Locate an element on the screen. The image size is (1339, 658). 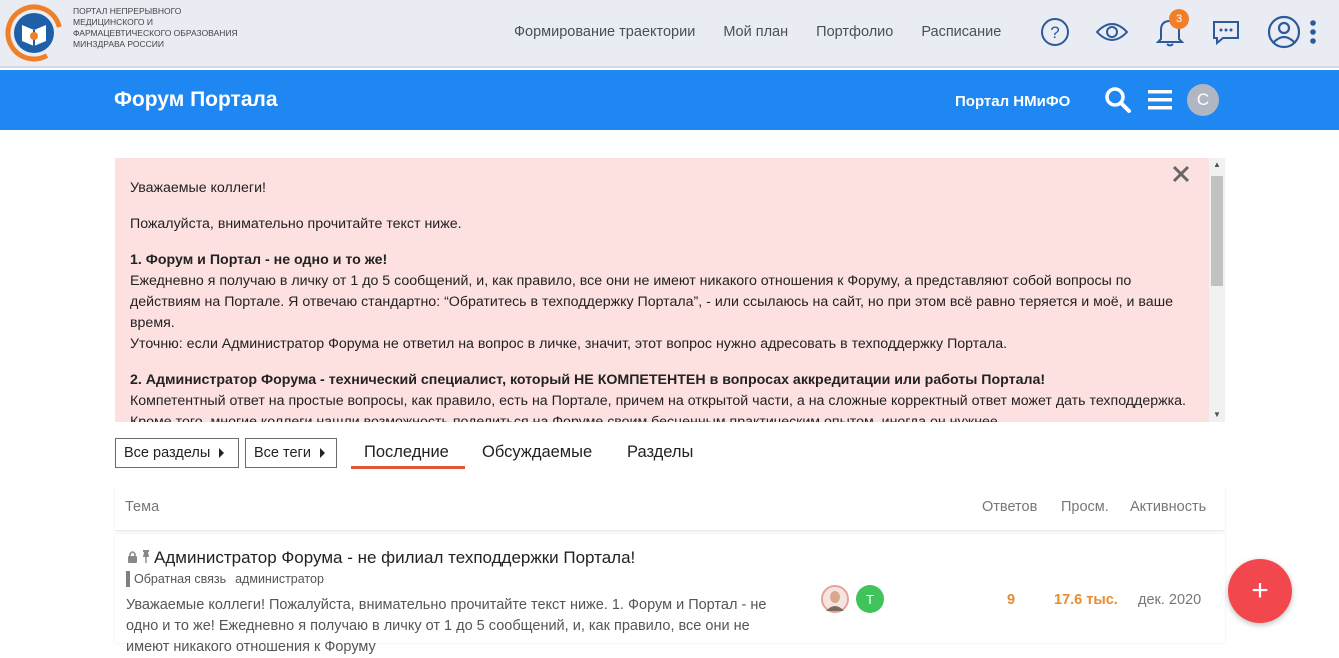
tab-top: Обсуждаемые is located at coordinates (537, 452).